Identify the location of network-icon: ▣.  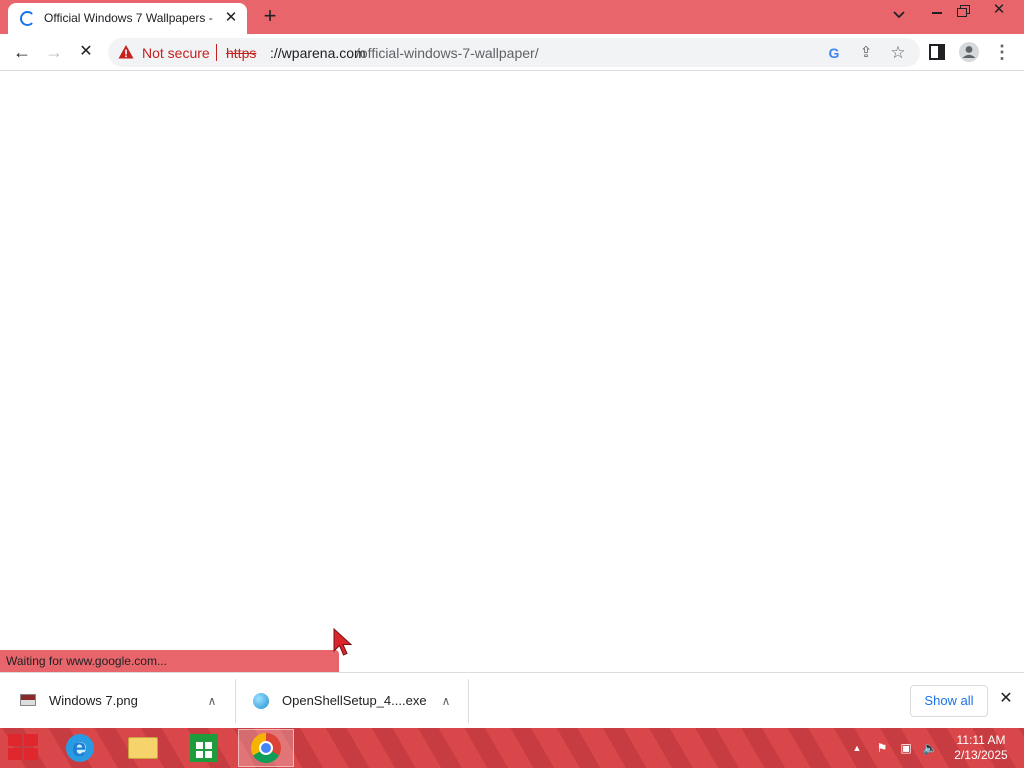
(906, 748).